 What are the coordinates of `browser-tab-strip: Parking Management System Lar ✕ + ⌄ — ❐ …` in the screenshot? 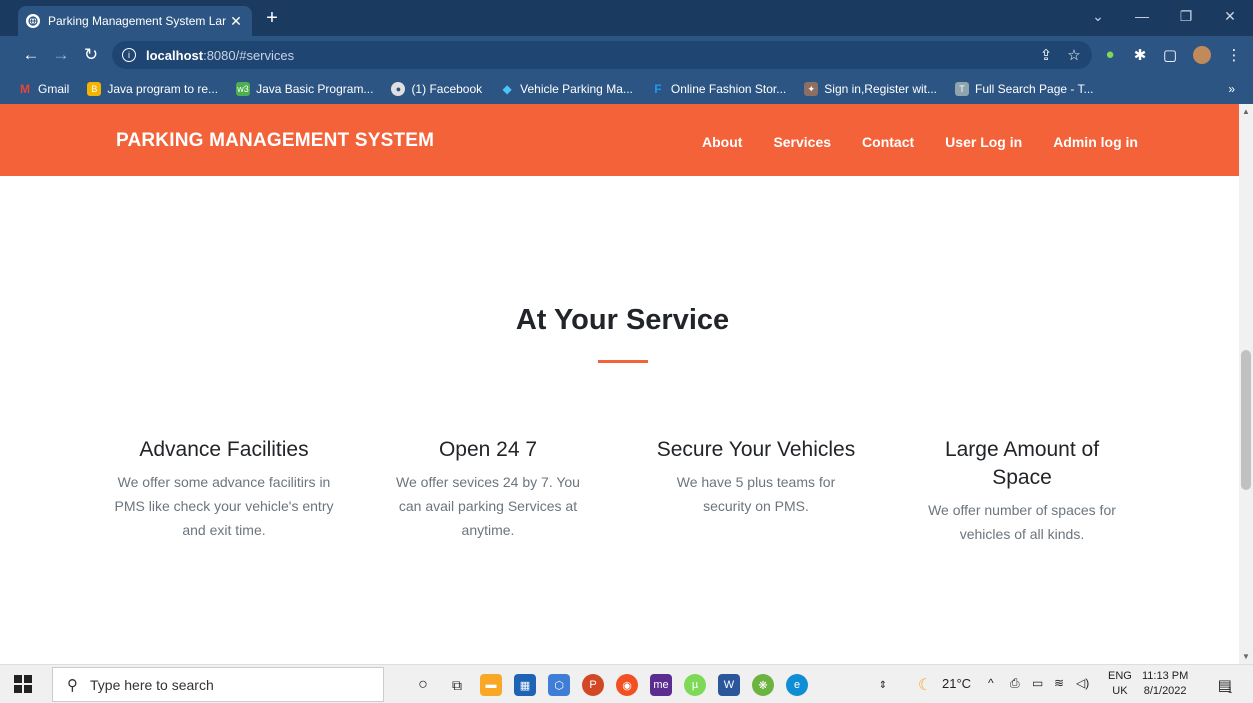 It's located at (626, 18).